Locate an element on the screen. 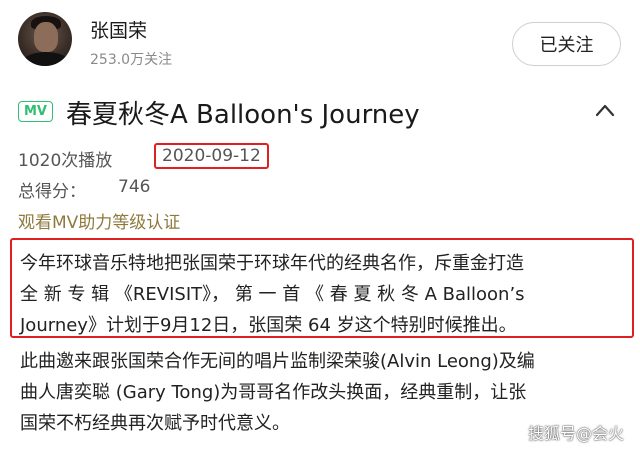 The height and width of the screenshot is (450, 640). avatar is located at coordinates (45, 39).